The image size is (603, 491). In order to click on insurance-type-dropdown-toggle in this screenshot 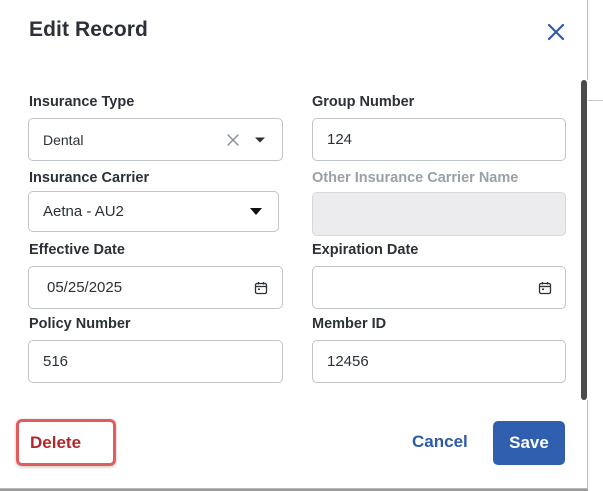, I will do `click(260, 140)`.